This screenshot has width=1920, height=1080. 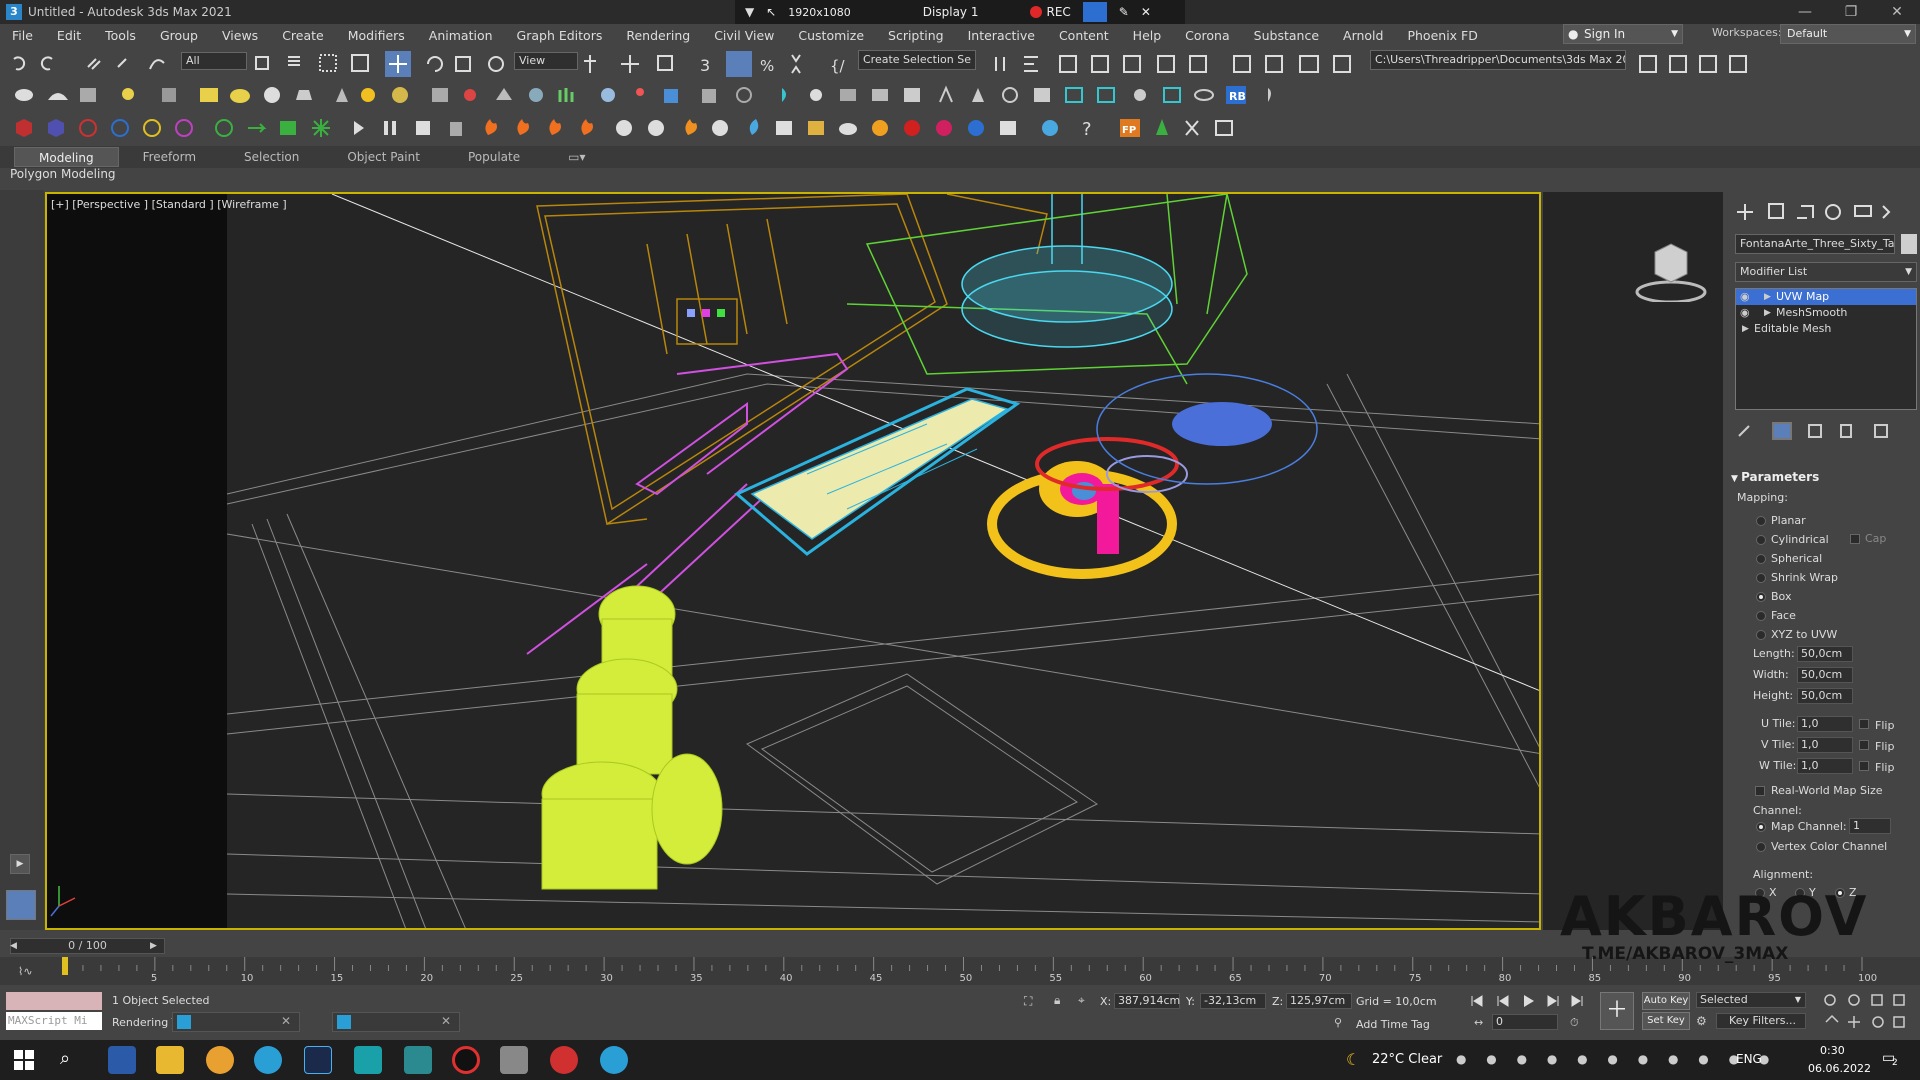 What do you see at coordinates (1001, 35) in the screenshot?
I see `menu-interactive: Interactive` at bounding box center [1001, 35].